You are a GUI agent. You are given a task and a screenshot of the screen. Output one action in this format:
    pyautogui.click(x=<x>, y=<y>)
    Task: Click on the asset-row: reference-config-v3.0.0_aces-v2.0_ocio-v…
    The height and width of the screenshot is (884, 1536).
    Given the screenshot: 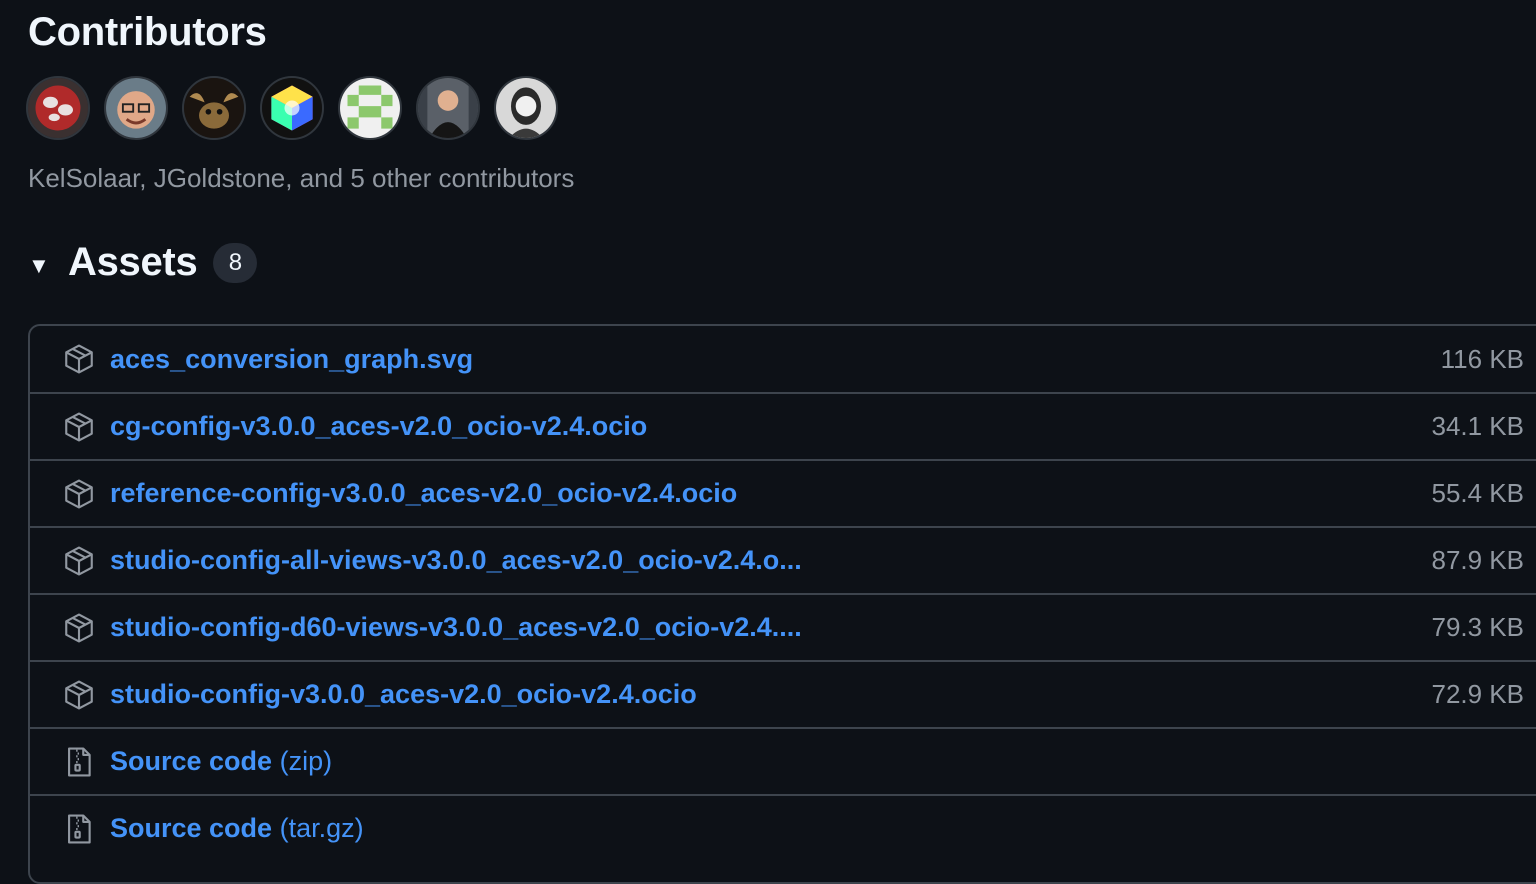 What is the action you would take?
    pyautogui.click(x=783, y=492)
    